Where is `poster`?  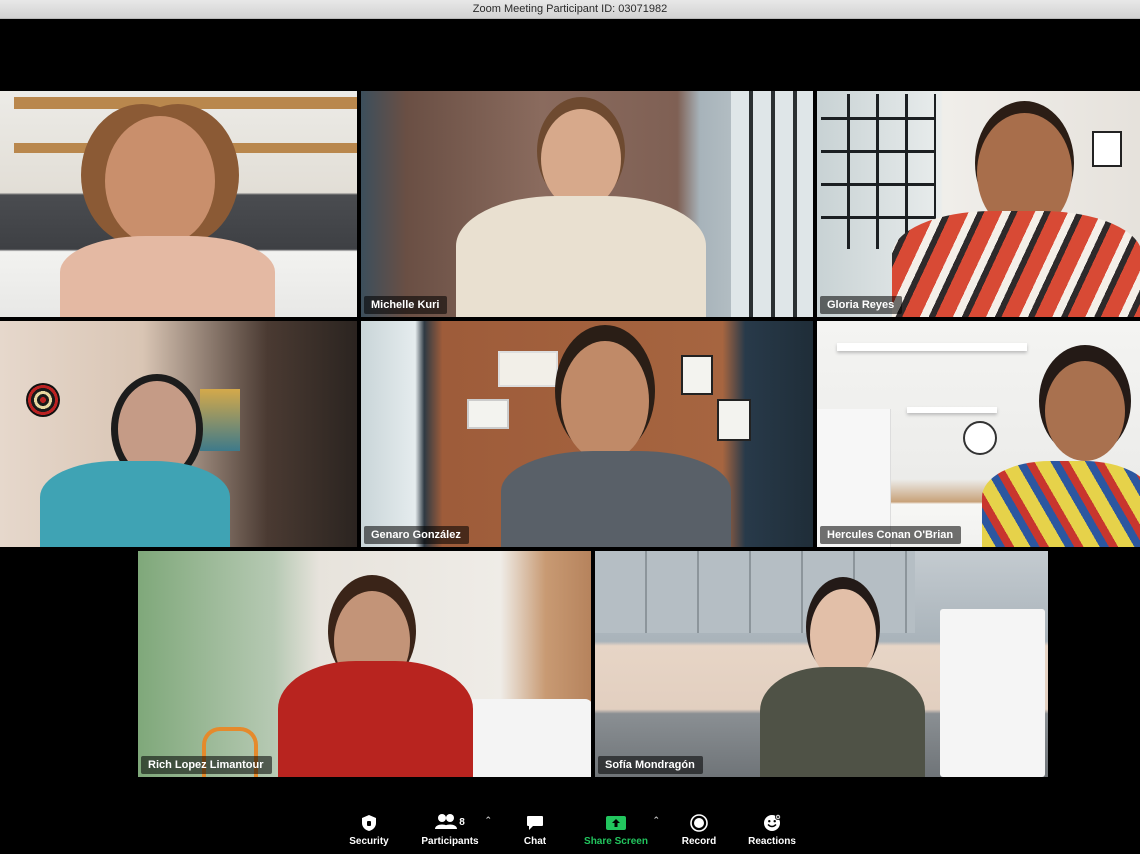 poster is located at coordinates (220, 420).